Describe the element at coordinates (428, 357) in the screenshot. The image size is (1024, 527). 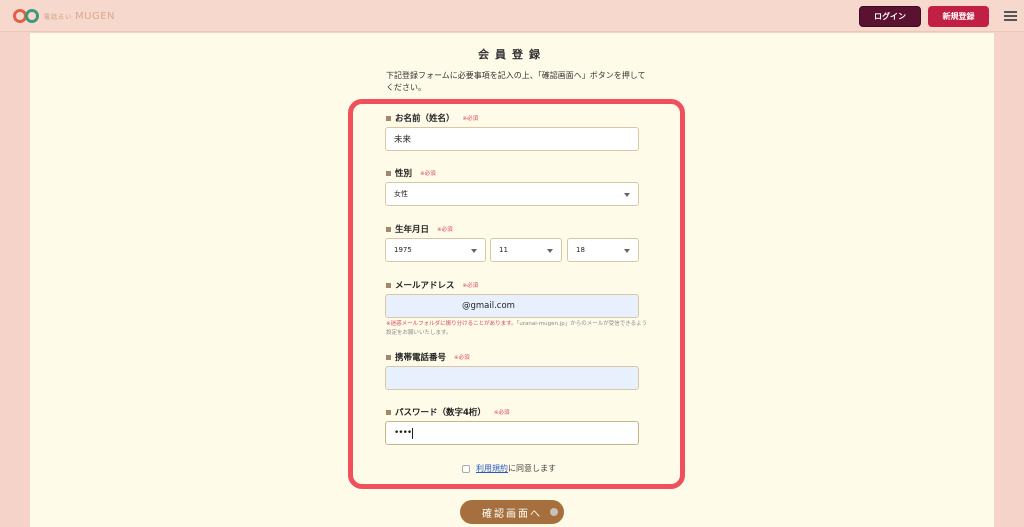
I see `phone-label: 携帯電話番号 ※必須` at that location.